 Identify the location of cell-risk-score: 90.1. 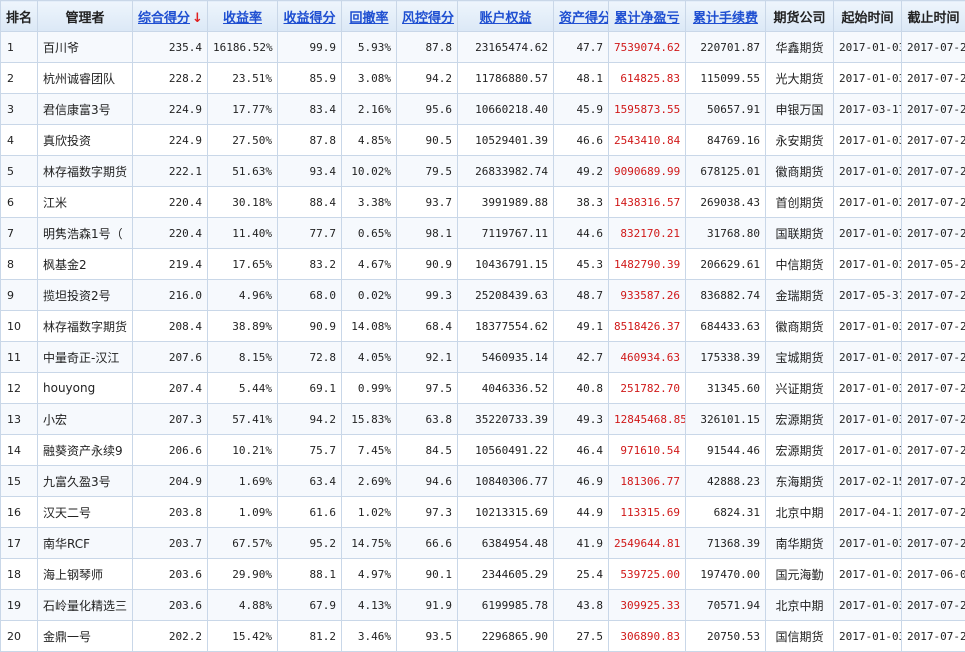
(427, 574).